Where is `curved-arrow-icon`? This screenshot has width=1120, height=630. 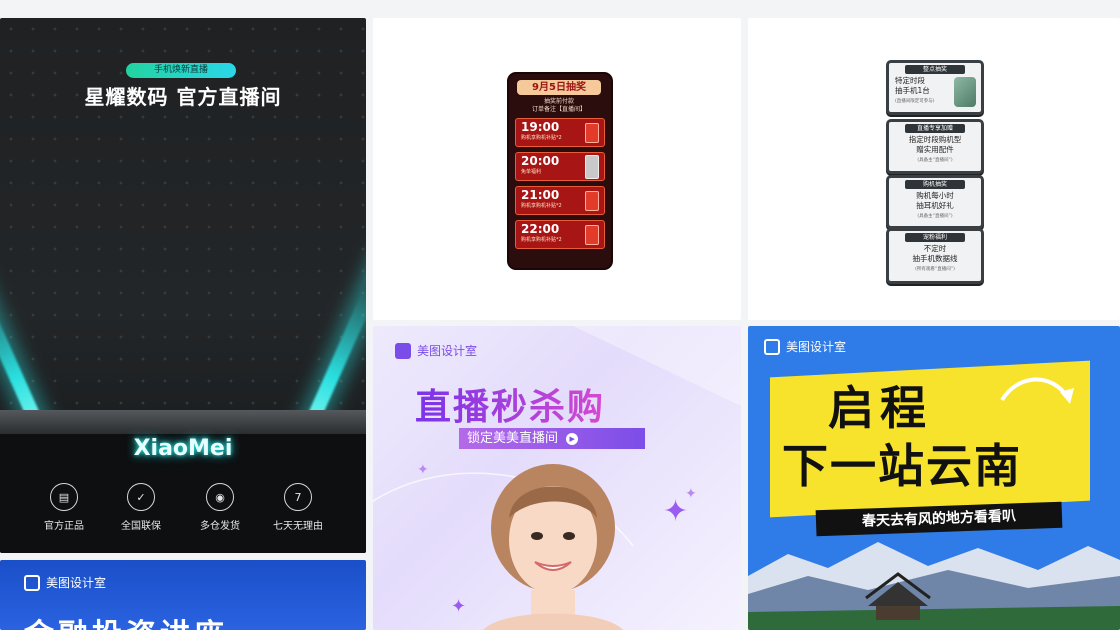
curved-arrow-icon is located at coordinates (1037, 390).